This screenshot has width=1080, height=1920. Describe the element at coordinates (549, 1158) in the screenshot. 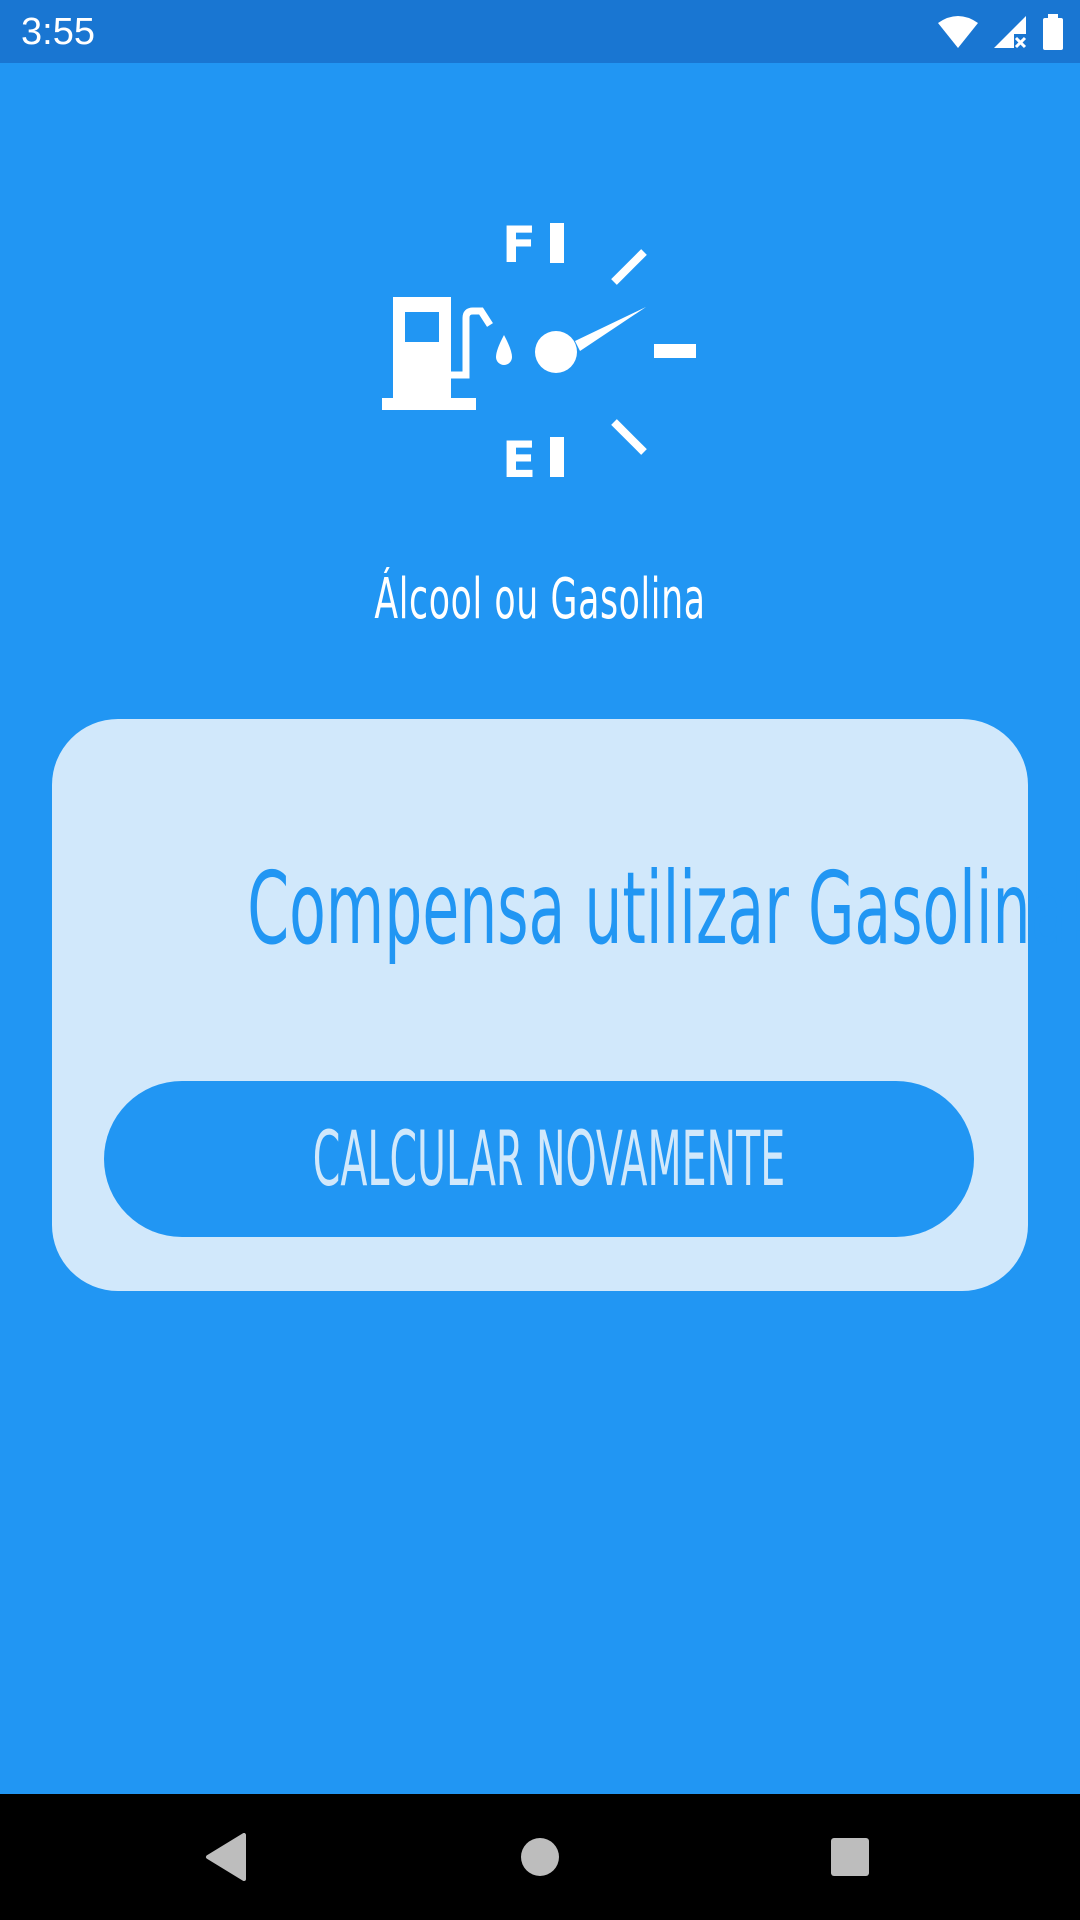

I see `calculate-again-label: CALCULAR NOVAMENTE` at that location.